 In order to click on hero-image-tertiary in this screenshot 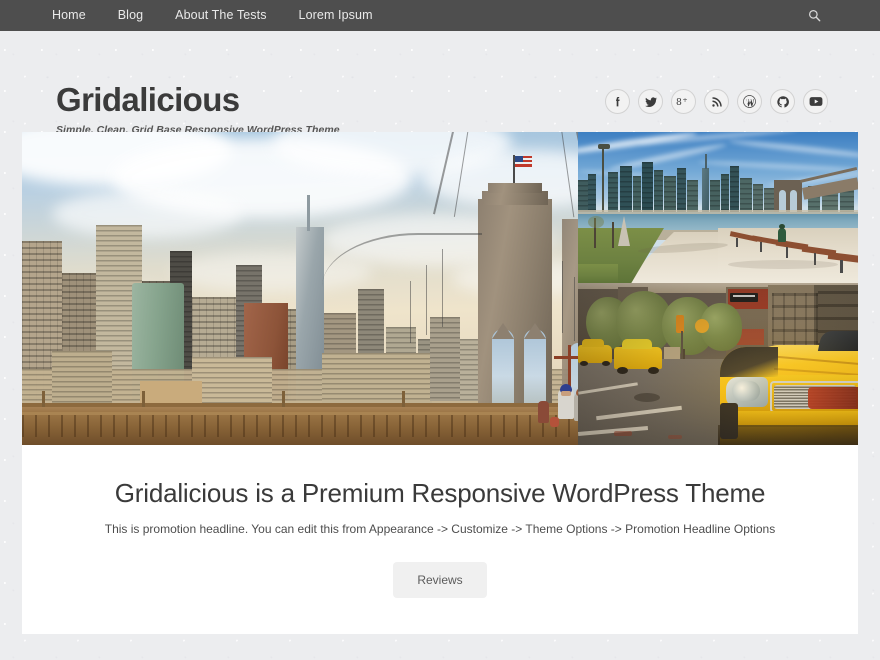, I will do `click(718, 364)`.